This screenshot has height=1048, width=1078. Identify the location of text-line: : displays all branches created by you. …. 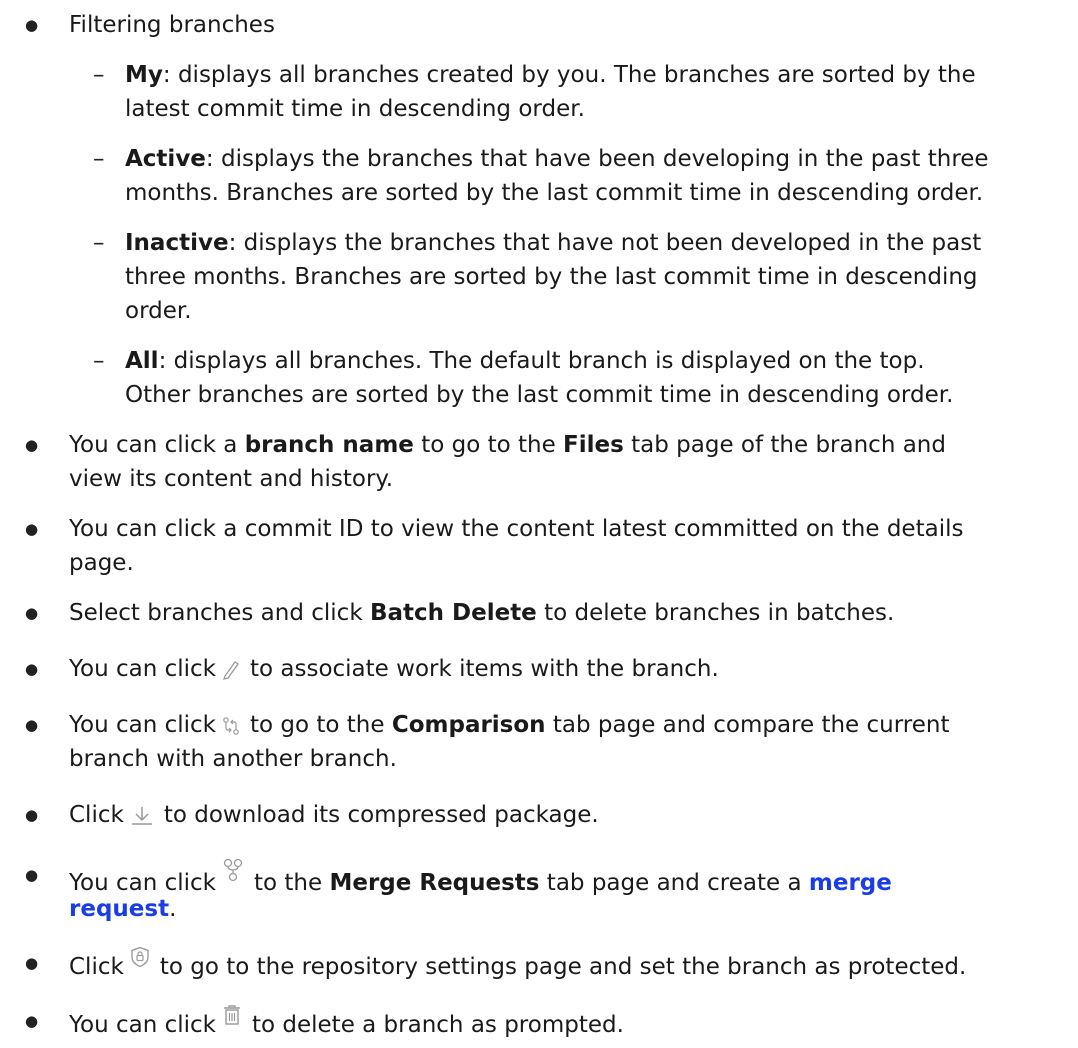
(569, 75).